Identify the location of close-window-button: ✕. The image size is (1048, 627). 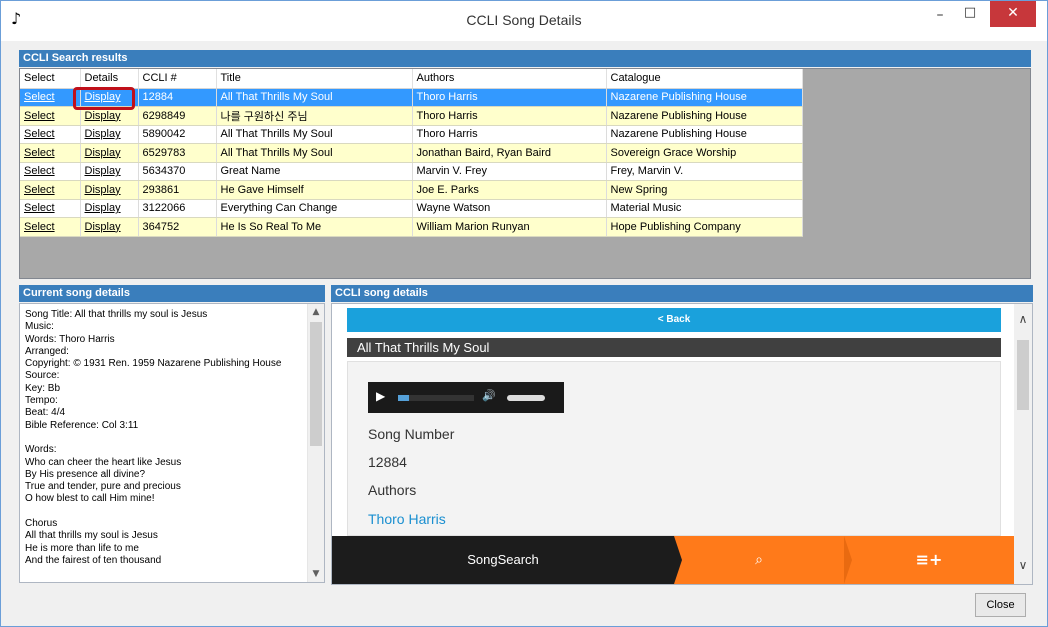
(1013, 14).